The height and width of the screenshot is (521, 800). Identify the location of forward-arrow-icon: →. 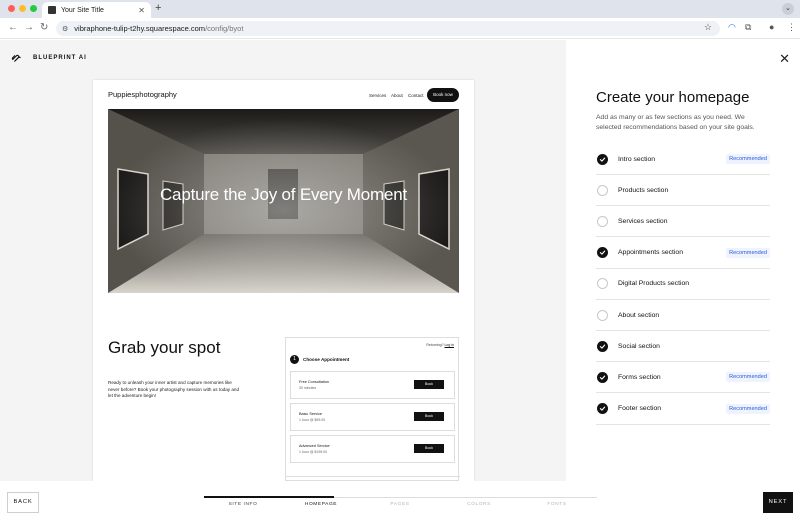
(29, 27).